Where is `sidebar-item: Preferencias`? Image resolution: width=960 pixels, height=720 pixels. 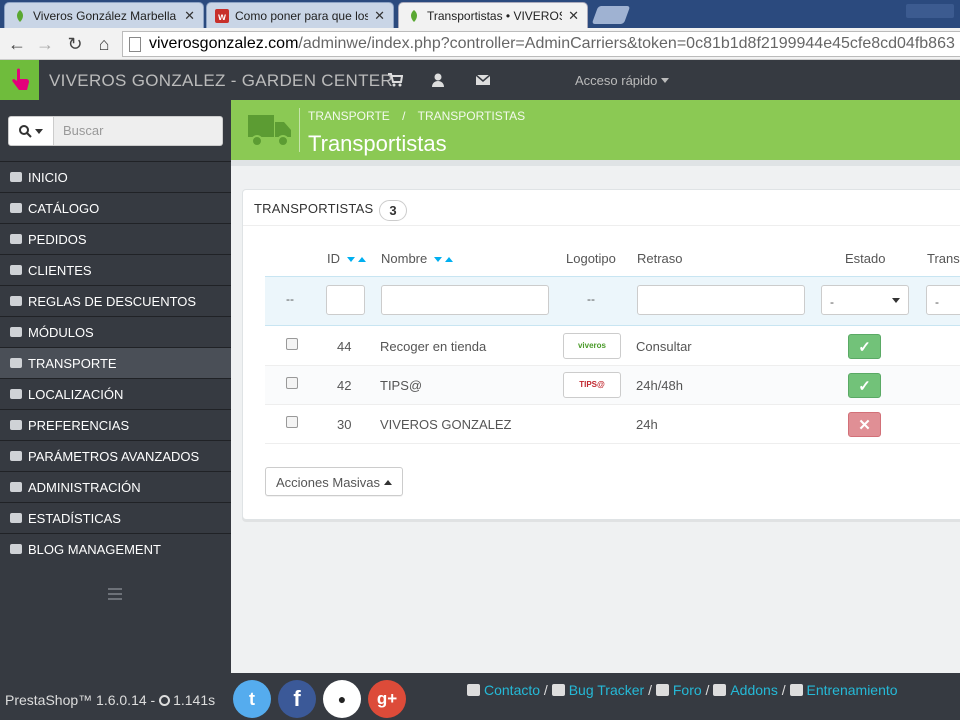 sidebar-item: Preferencias is located at coordinates (115, 424).